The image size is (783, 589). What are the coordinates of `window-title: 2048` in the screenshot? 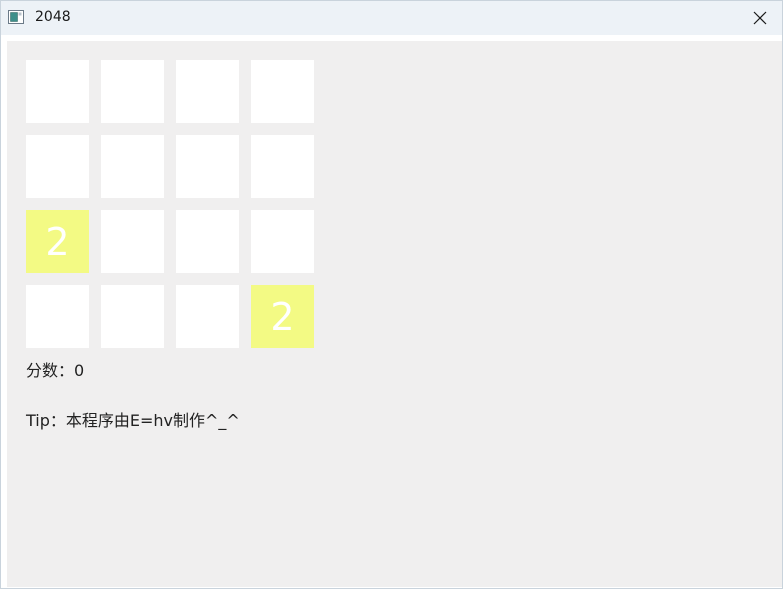 It's located at (53, 17).